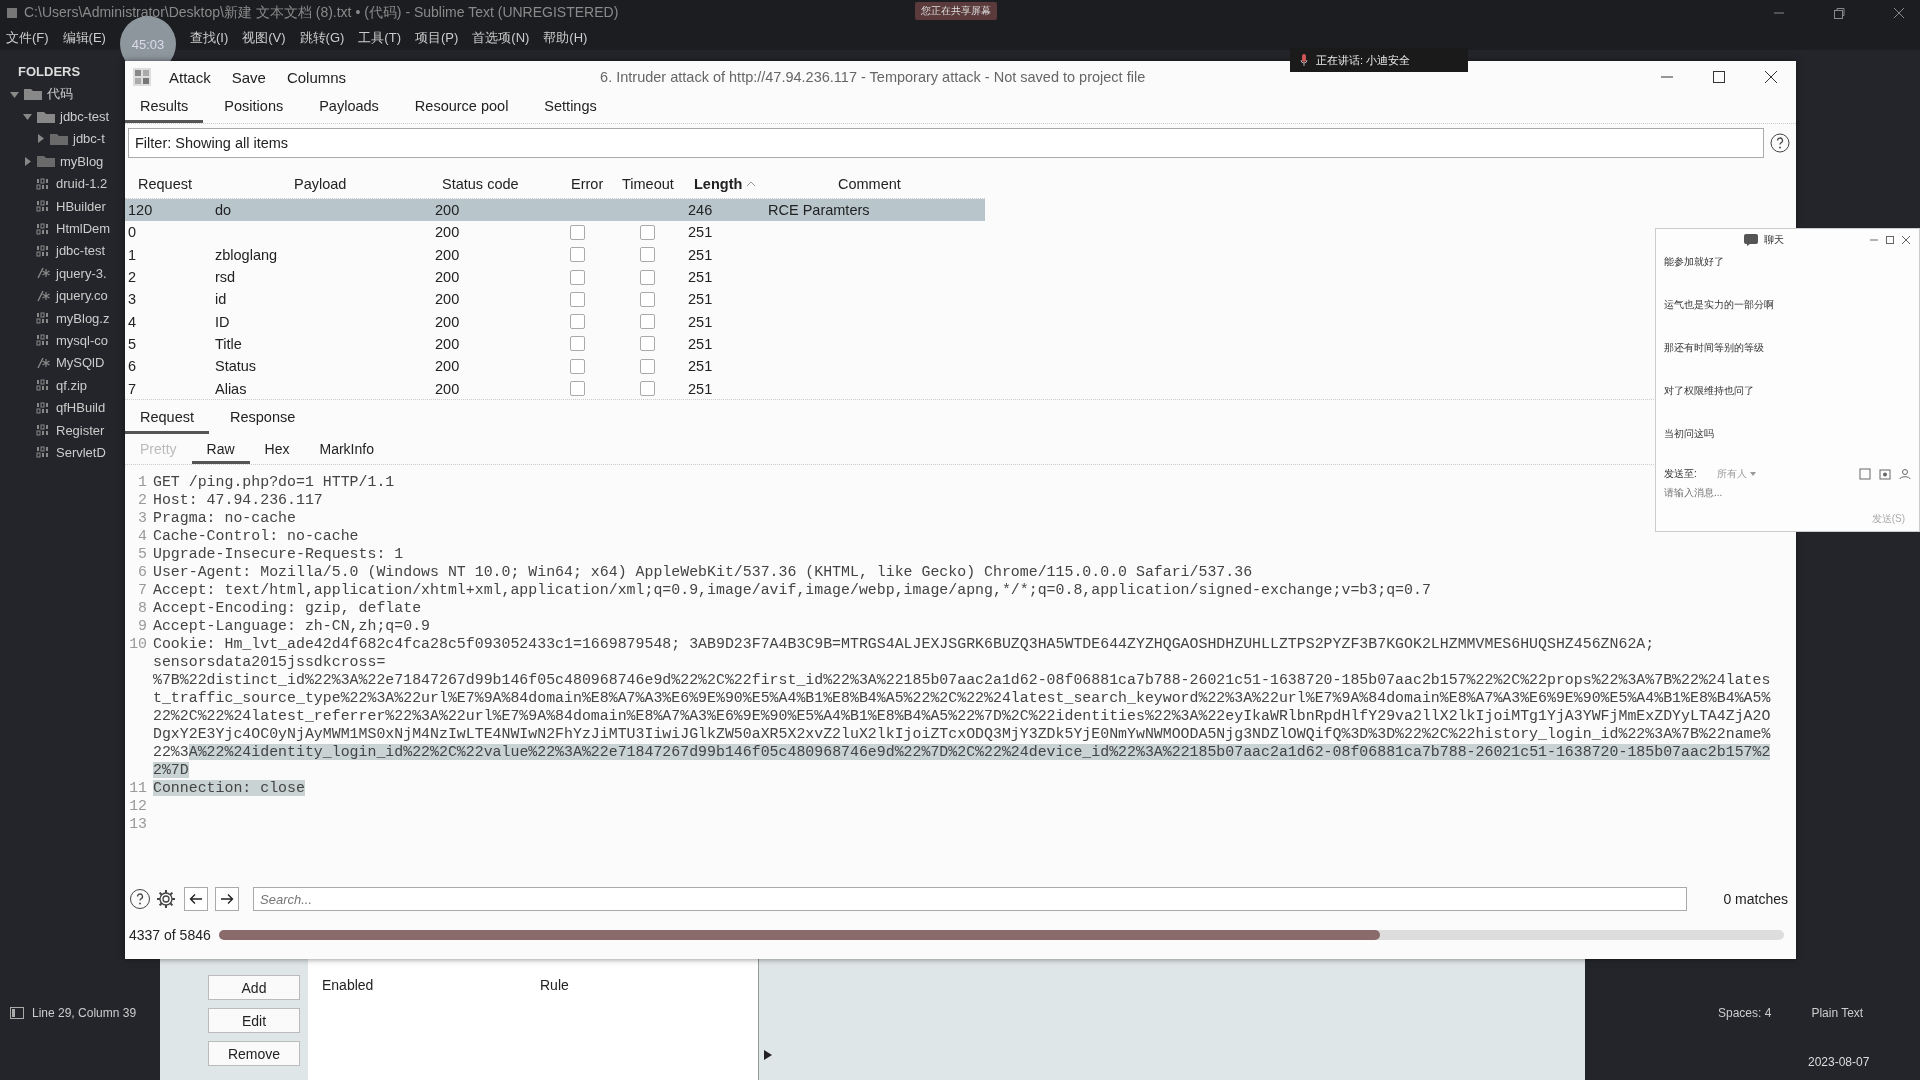 Image resolution: width=1920 pixels, height=1080 pixels. I want to click on tab: MarkInfo, so click(346, 452).